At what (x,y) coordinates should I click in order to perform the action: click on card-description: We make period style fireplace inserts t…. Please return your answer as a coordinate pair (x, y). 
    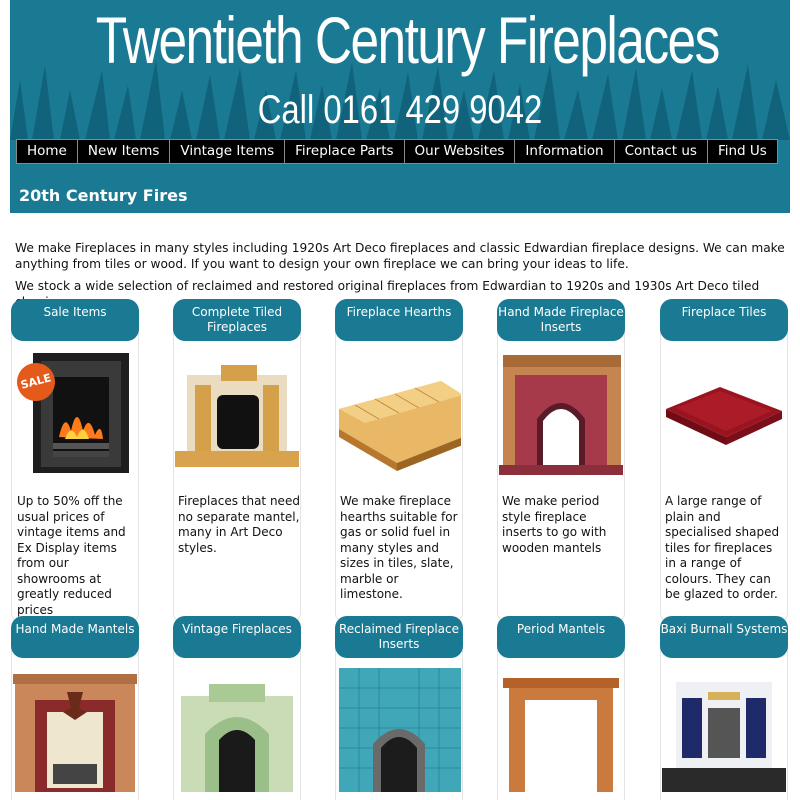
    Looking at the image, I should click on (554, 524).